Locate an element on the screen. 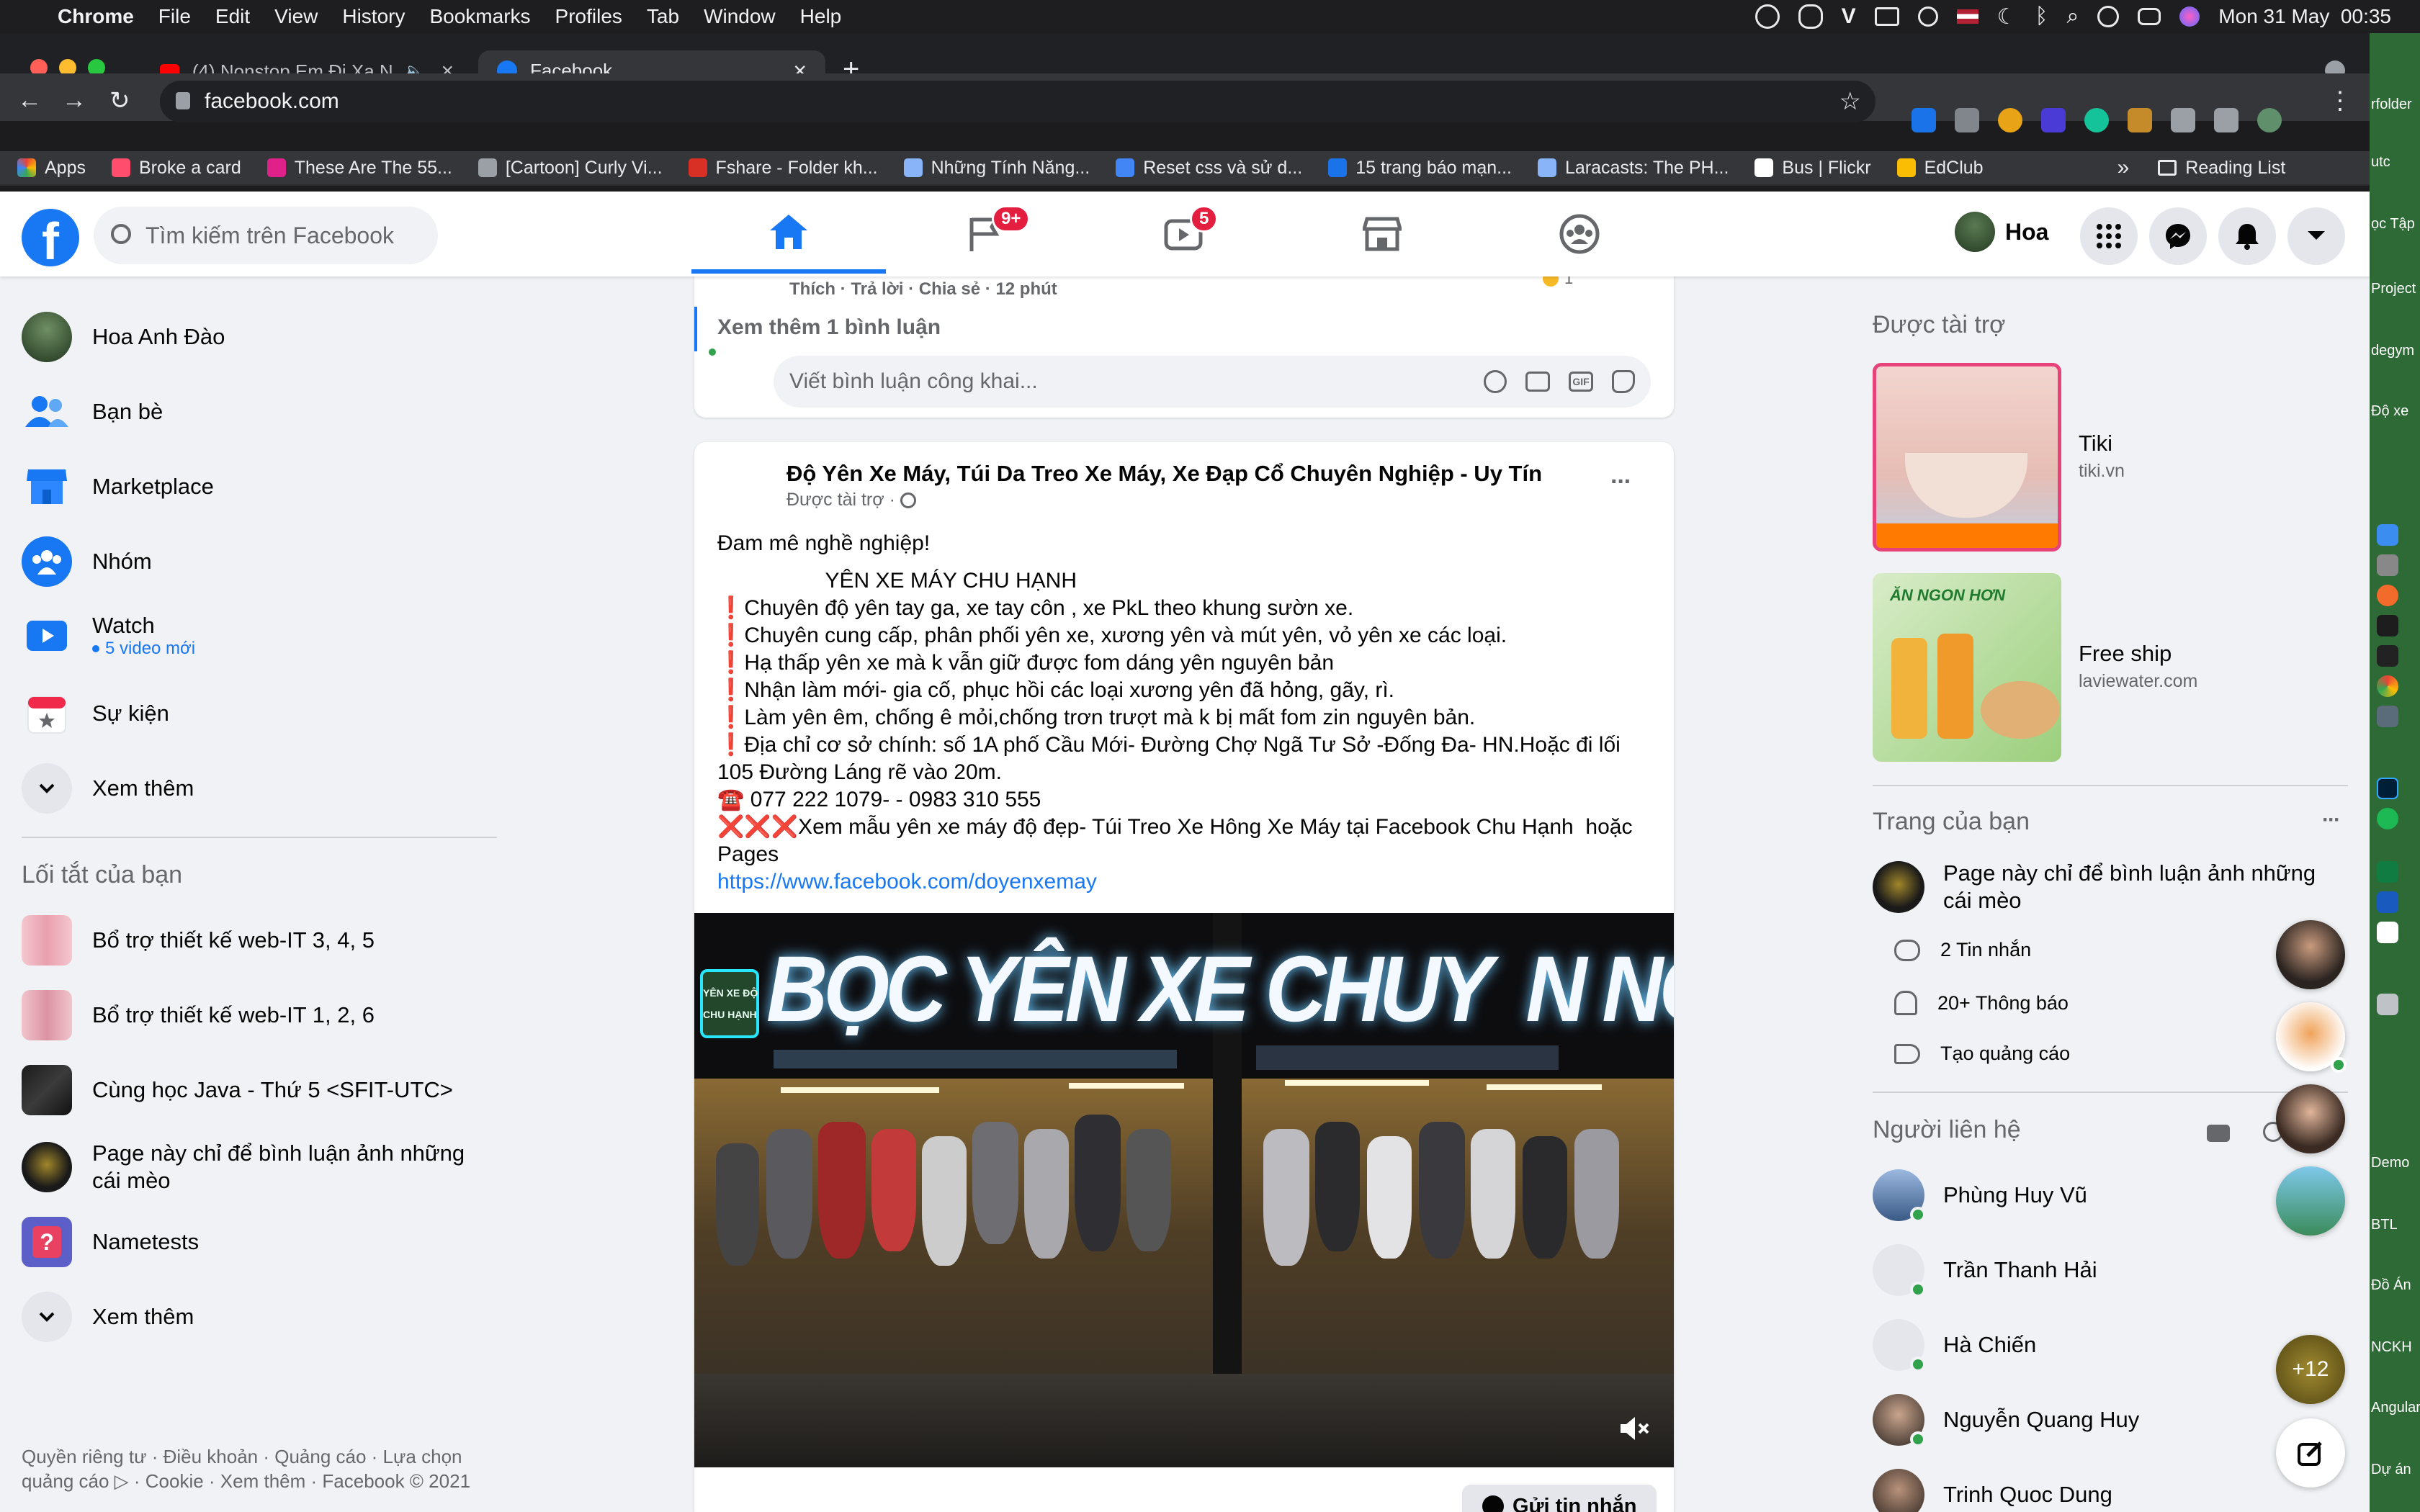  shortcut-item: ? Nametests is located at coordinates (110, 1242).